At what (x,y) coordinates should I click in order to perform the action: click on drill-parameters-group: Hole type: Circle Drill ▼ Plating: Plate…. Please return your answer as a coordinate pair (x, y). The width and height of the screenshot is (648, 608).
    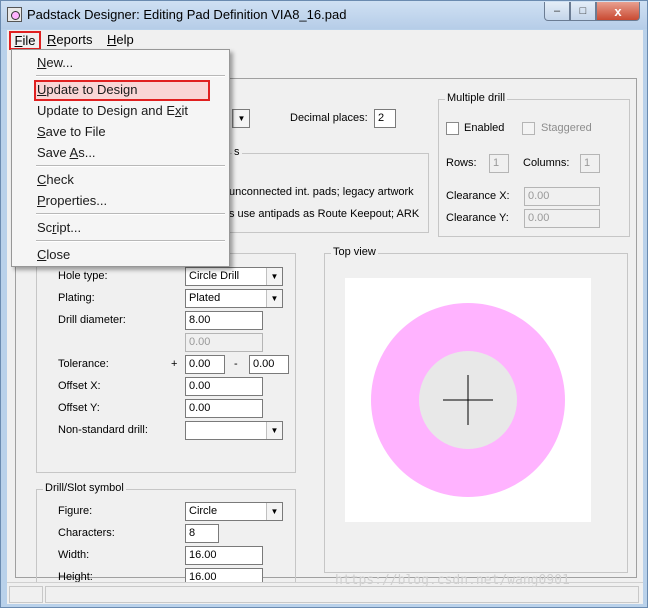
    Looking at the image, I should click on (166, 363).